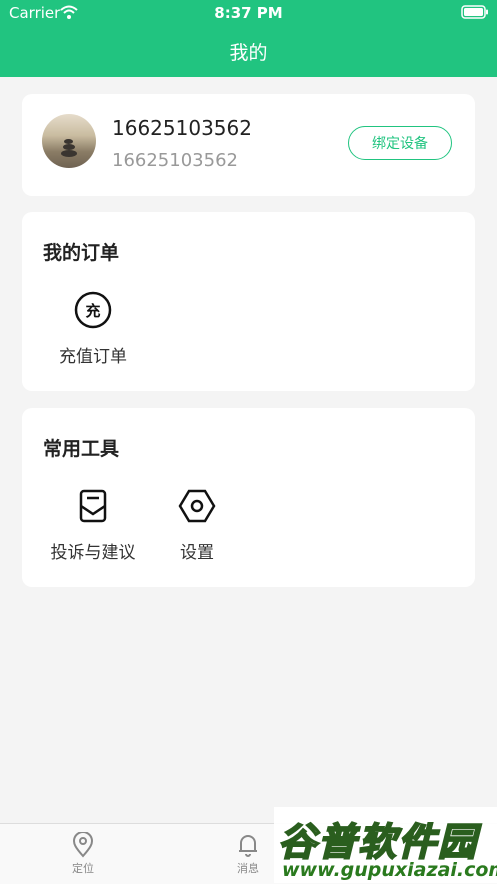  I want to click on app-header: Carrier 8:37 PM 我的, so click(248, 38).